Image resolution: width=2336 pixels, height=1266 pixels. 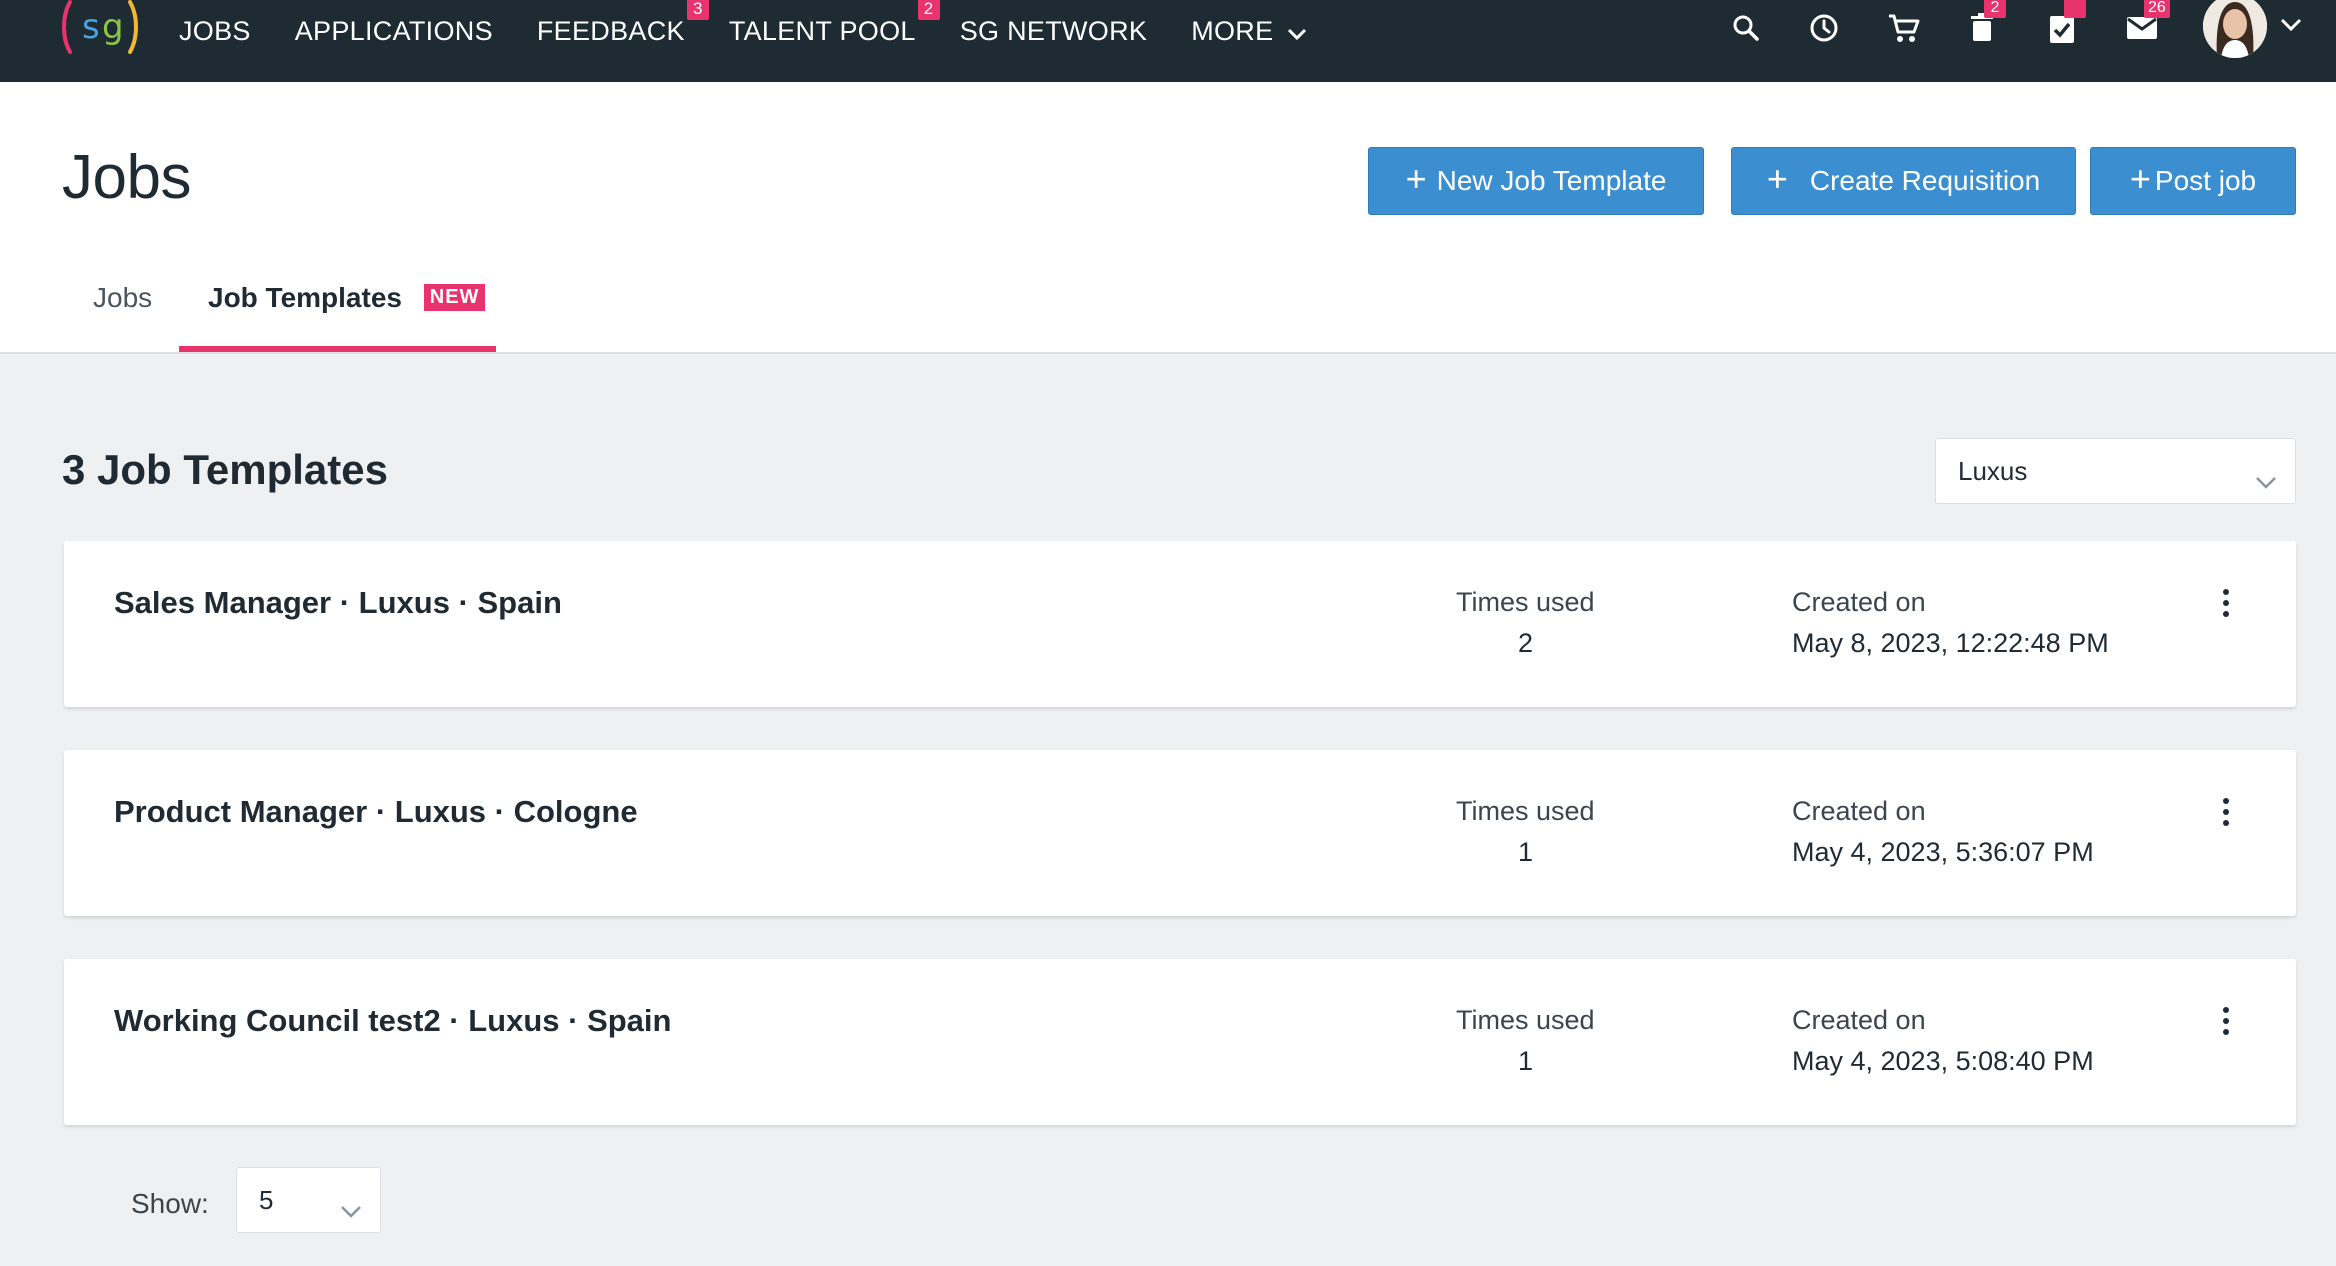 I want to click on new-job-template-button: + New Job Template, so click(x=1536, y=181).